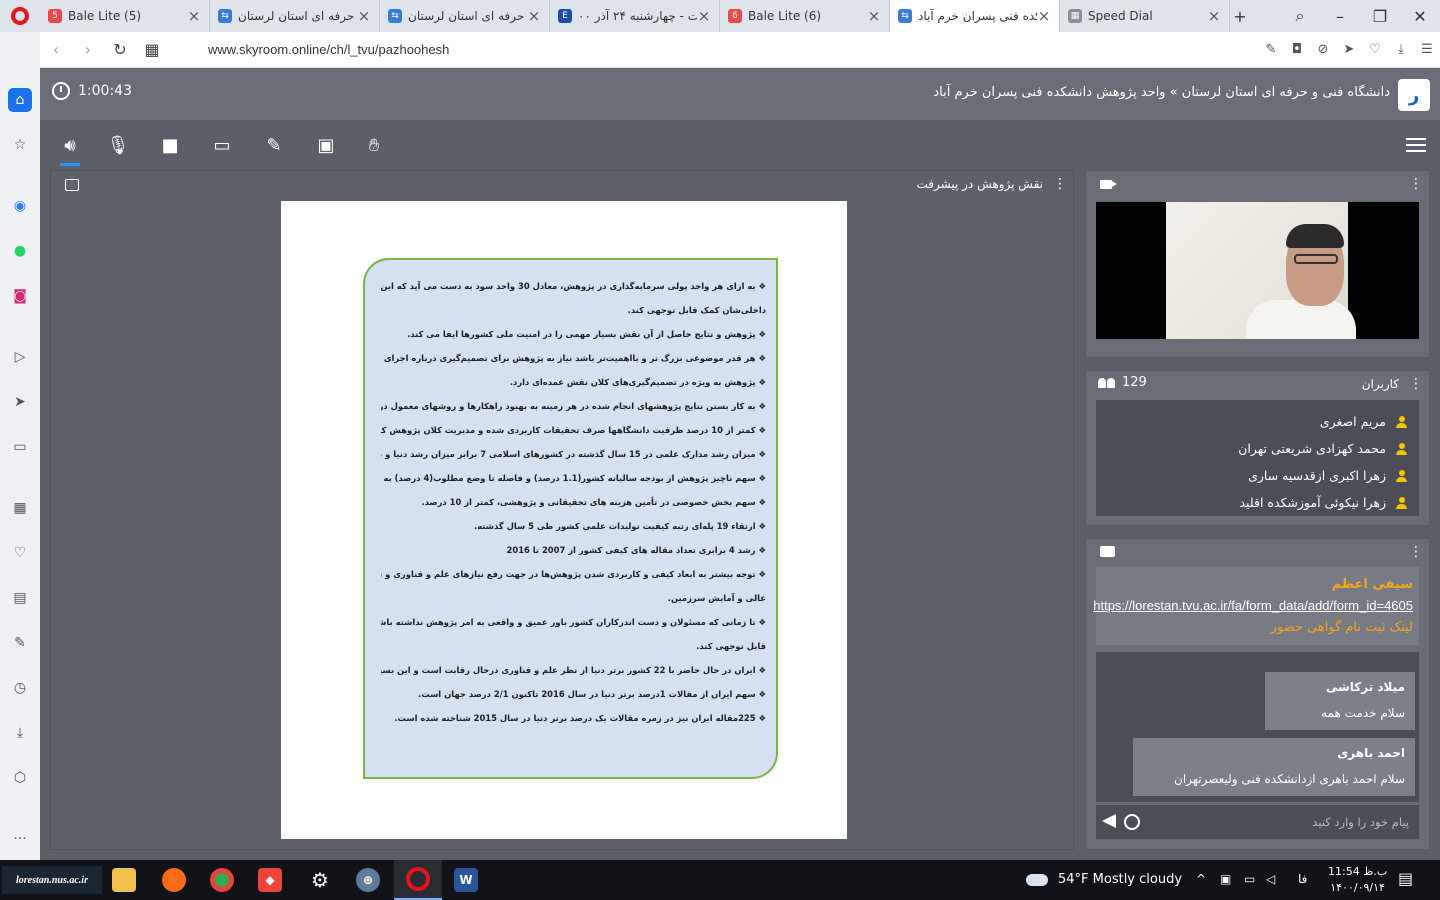 The width and height of the screenshot is (1440, 900). What do you see at coordinates (20, 296) in the screenshot?
I see `instagram-icon: ◙` at bounding box center [20, 296].